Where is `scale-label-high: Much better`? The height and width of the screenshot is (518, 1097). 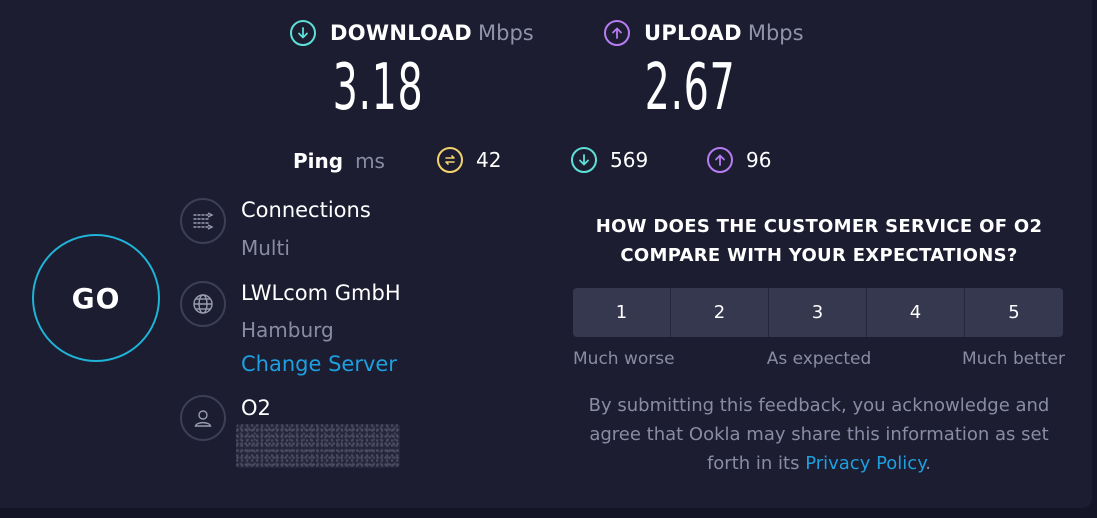 scale-label-high: Much better is located at coordinates (1013, 359).